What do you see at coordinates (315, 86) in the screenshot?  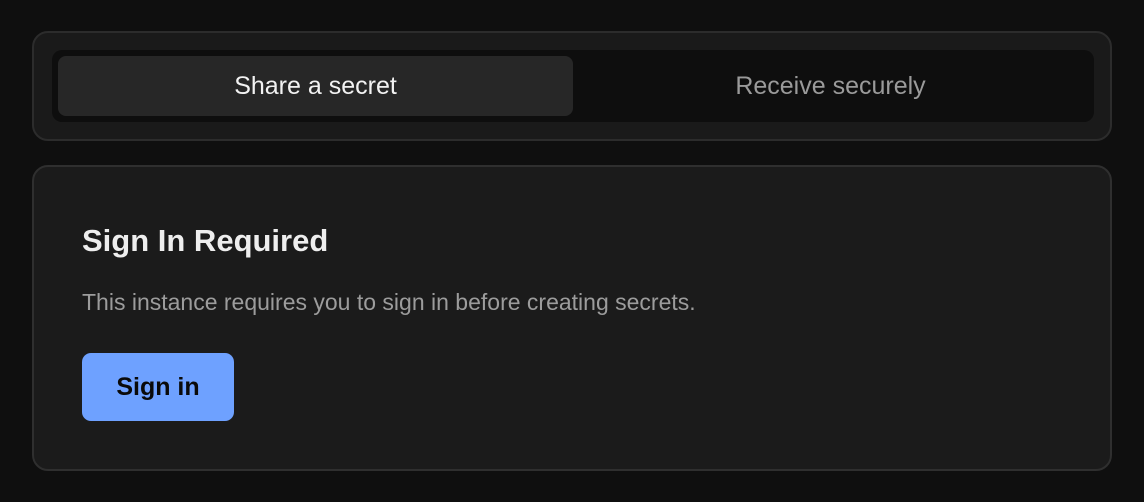 I see `tab-share-secret: Share a secret` at bounding box center [315, 86].